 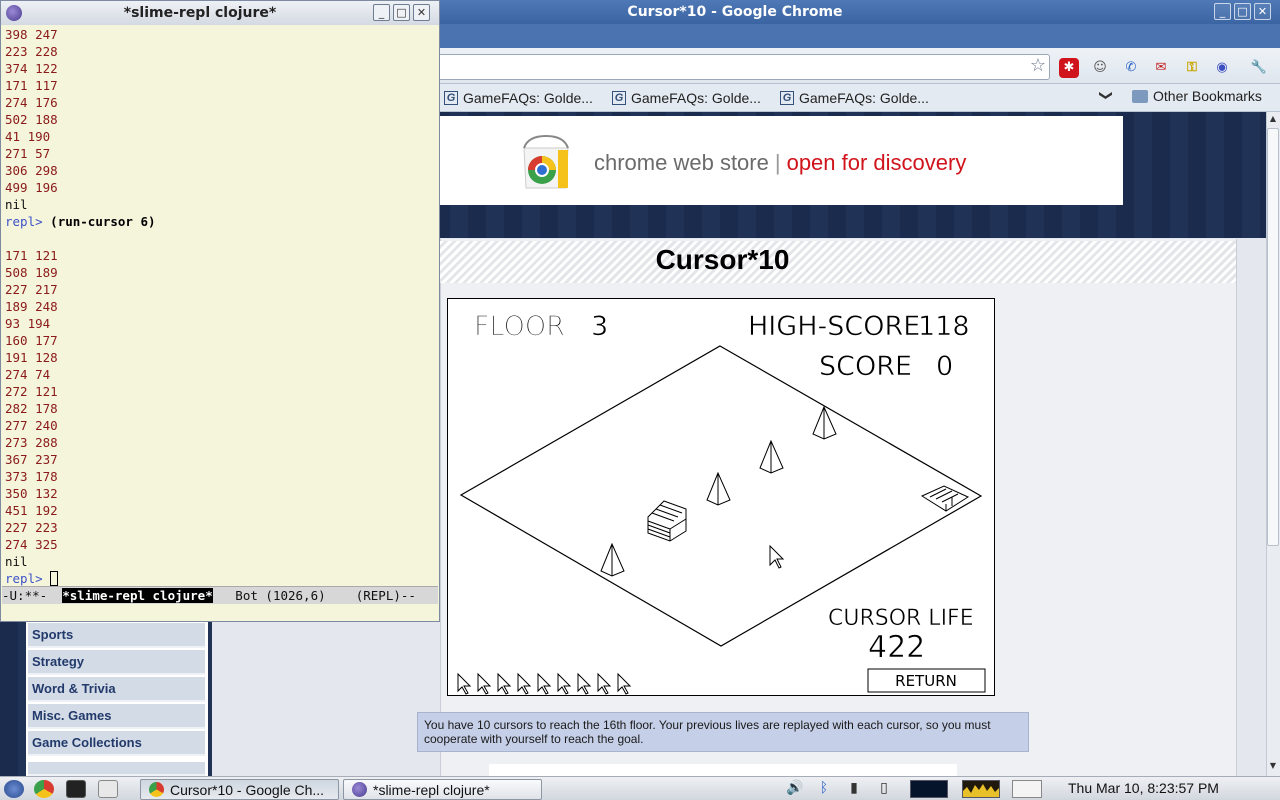 What do you see at coordinates (824, 789) in the screenshot?
I see `bluetooth-icon: ᛒ` at bounding box center [824, 789].